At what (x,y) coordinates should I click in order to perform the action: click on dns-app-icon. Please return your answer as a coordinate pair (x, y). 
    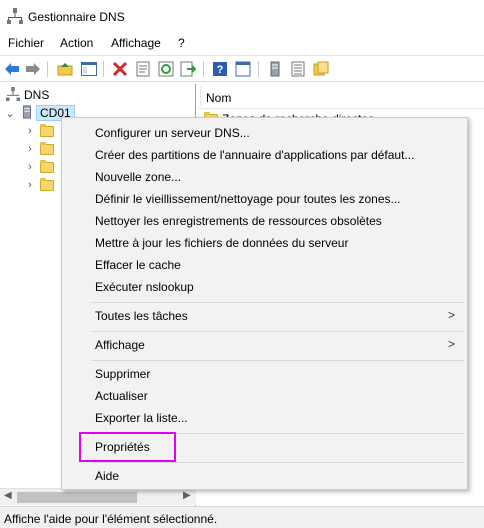
    Looking at the image, I should click on (15, 17).